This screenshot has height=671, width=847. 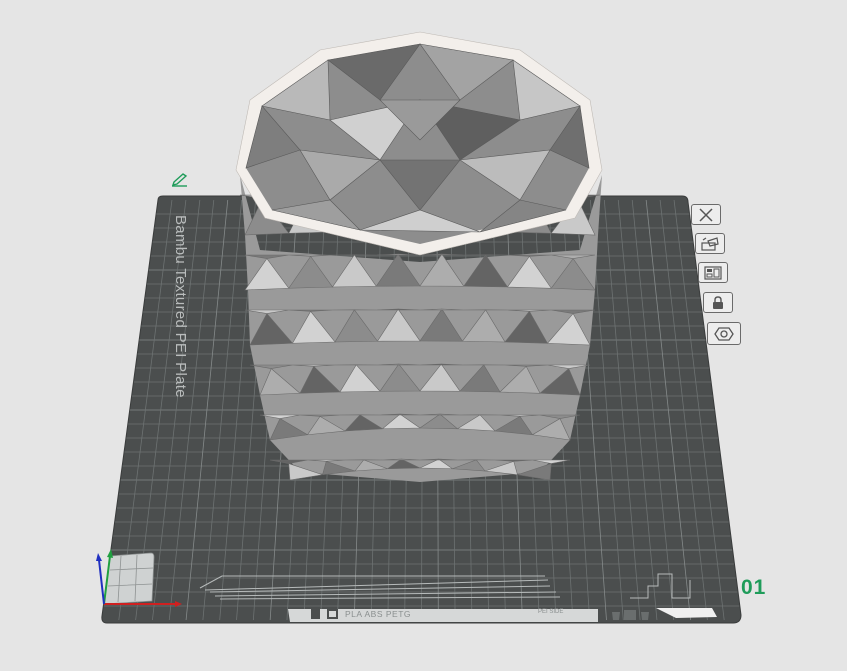 I want to click on plate-settings-button, so click(x=724, y=333).